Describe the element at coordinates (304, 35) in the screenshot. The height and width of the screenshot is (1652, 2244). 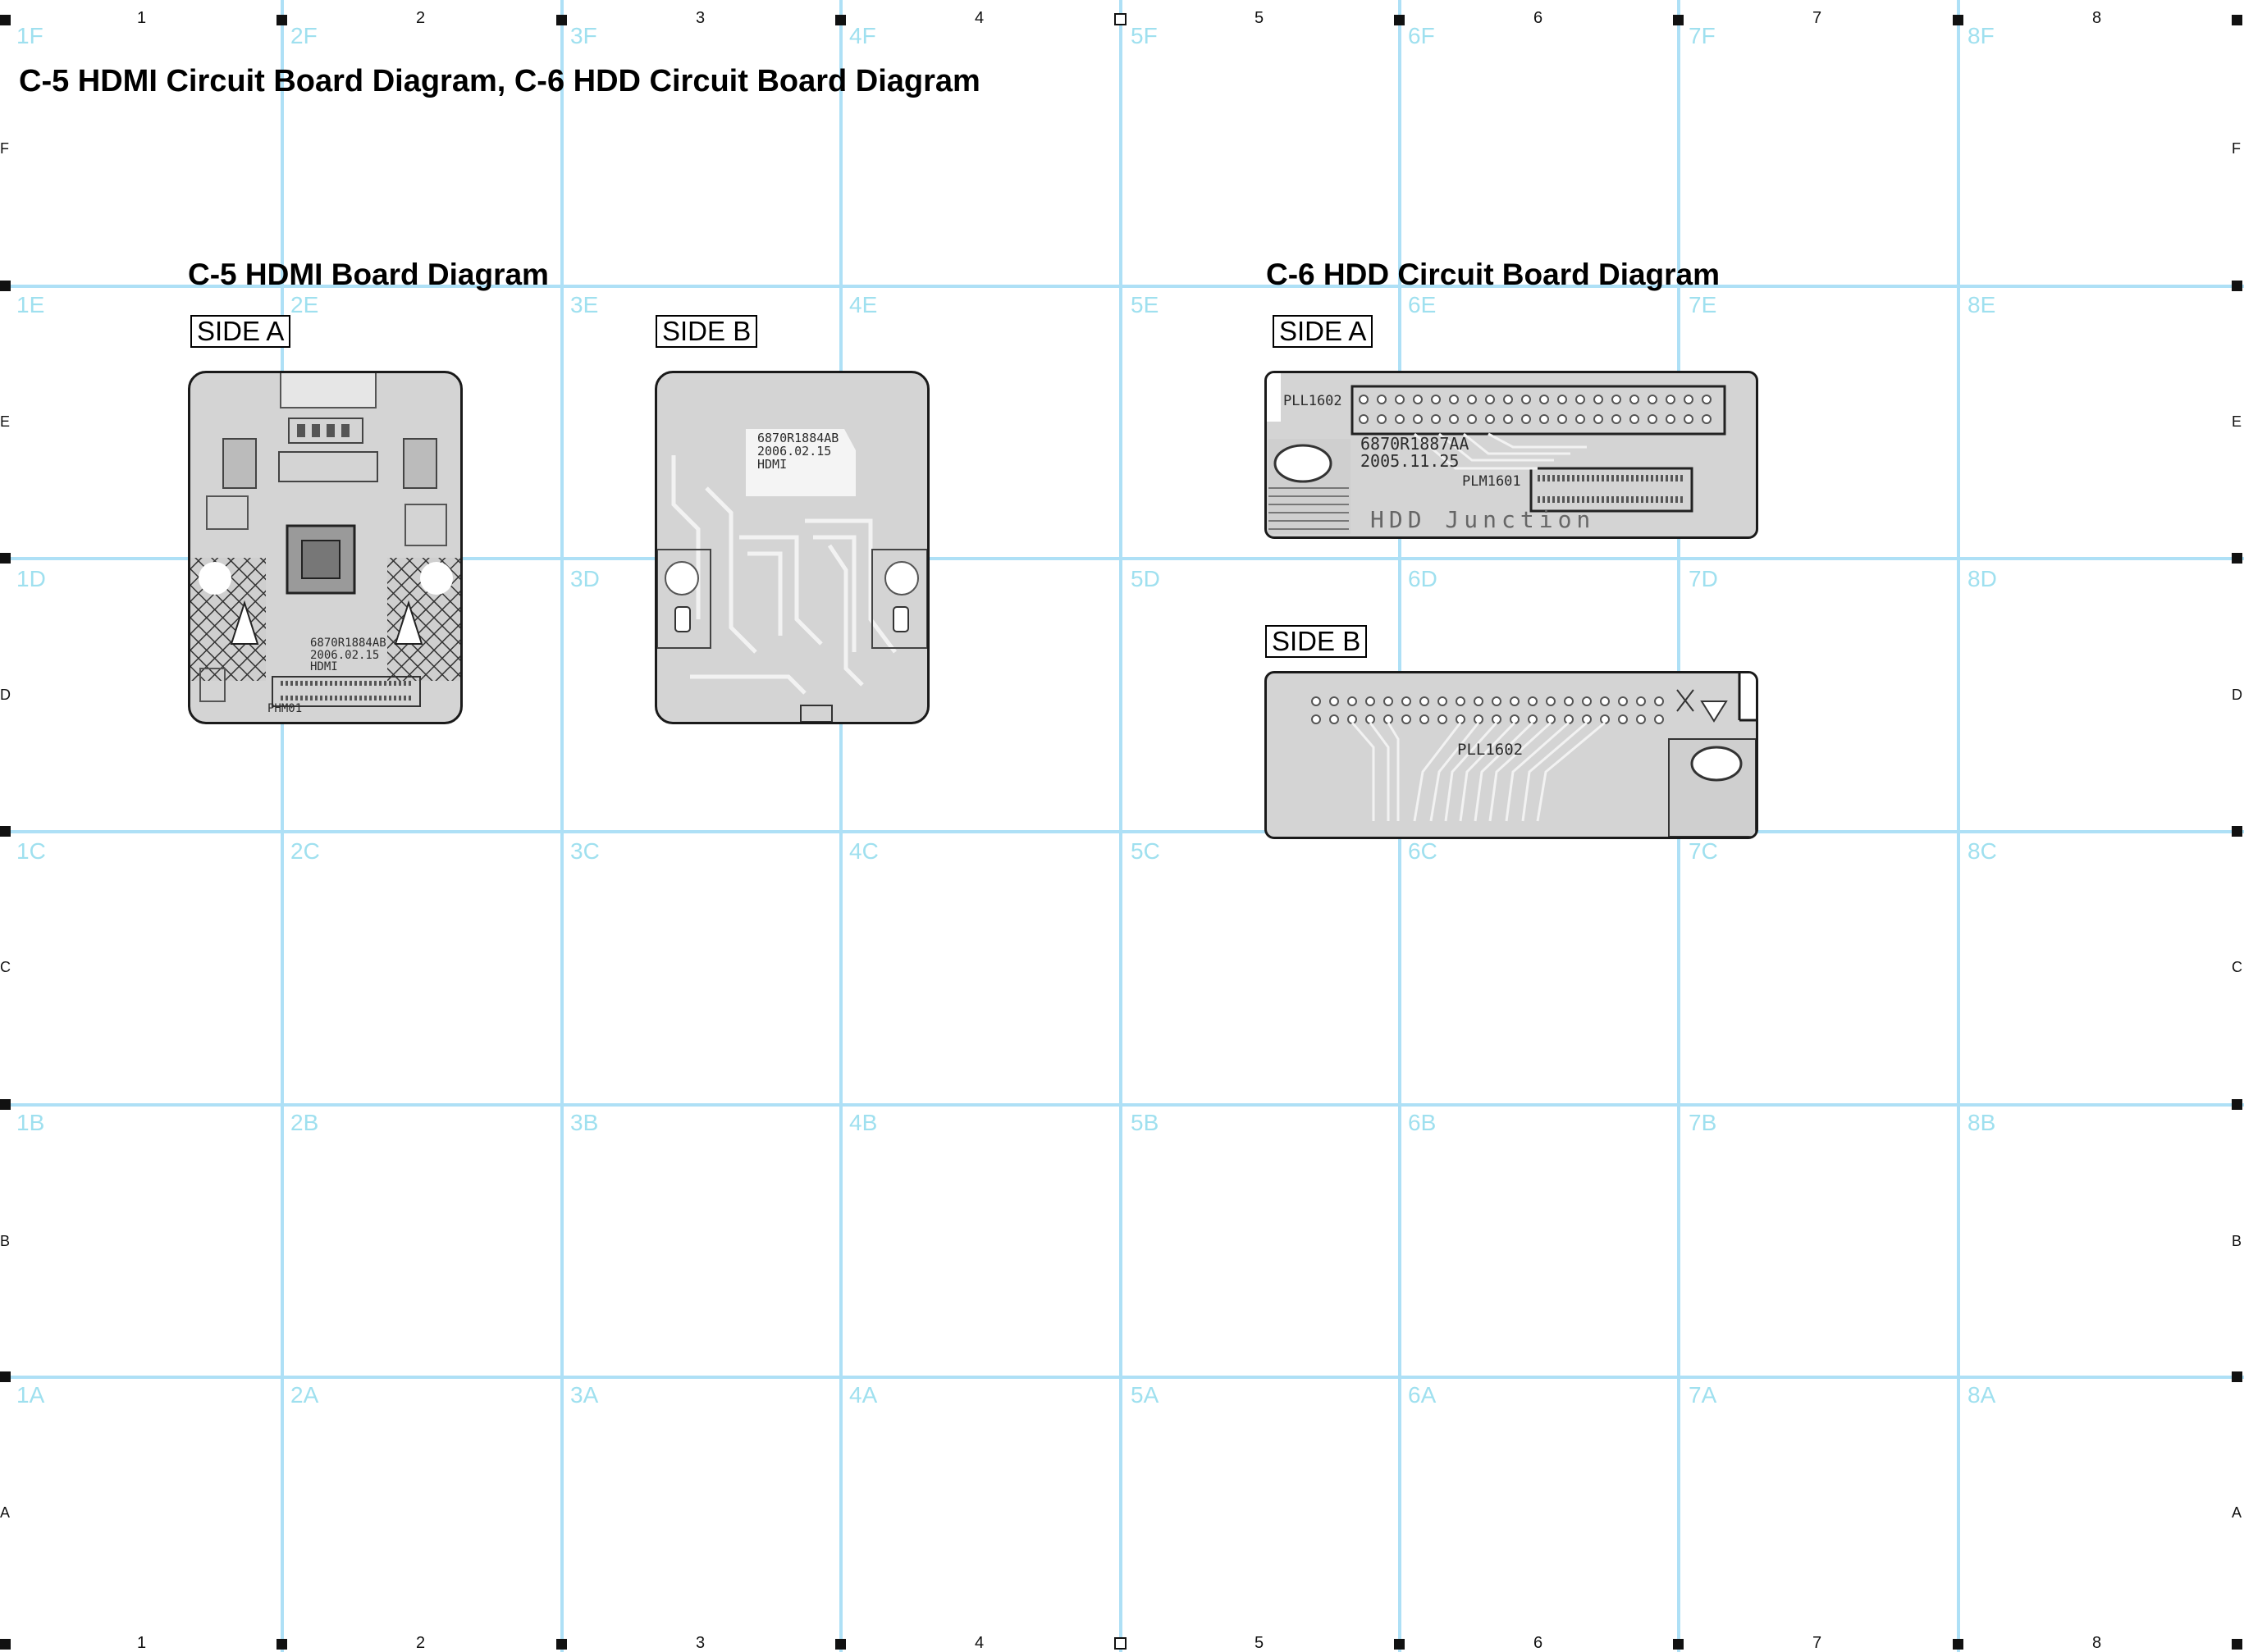
I see `grid-cell-label: 2F` at that location.